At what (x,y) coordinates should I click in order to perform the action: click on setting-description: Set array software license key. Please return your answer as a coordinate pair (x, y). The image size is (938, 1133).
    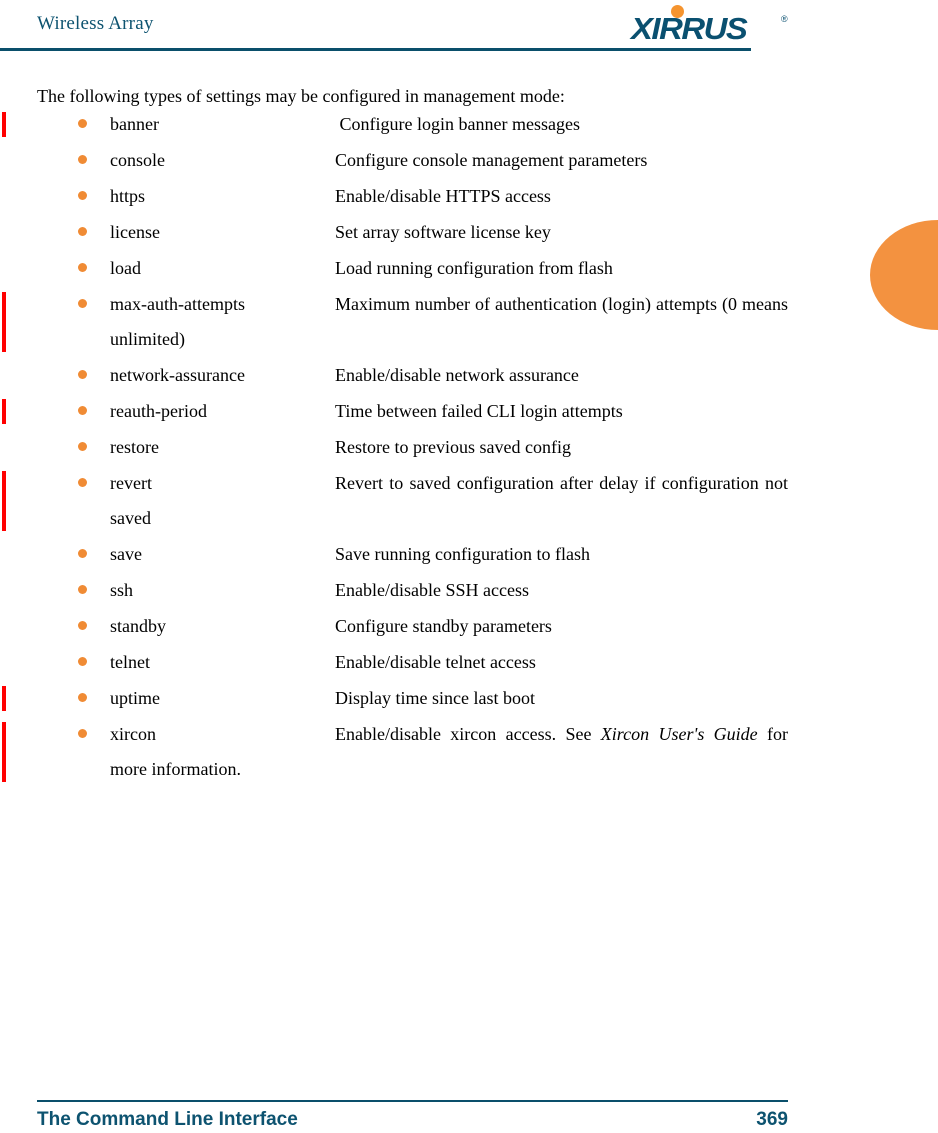
    Looking at the image, I should click on (443, 232).